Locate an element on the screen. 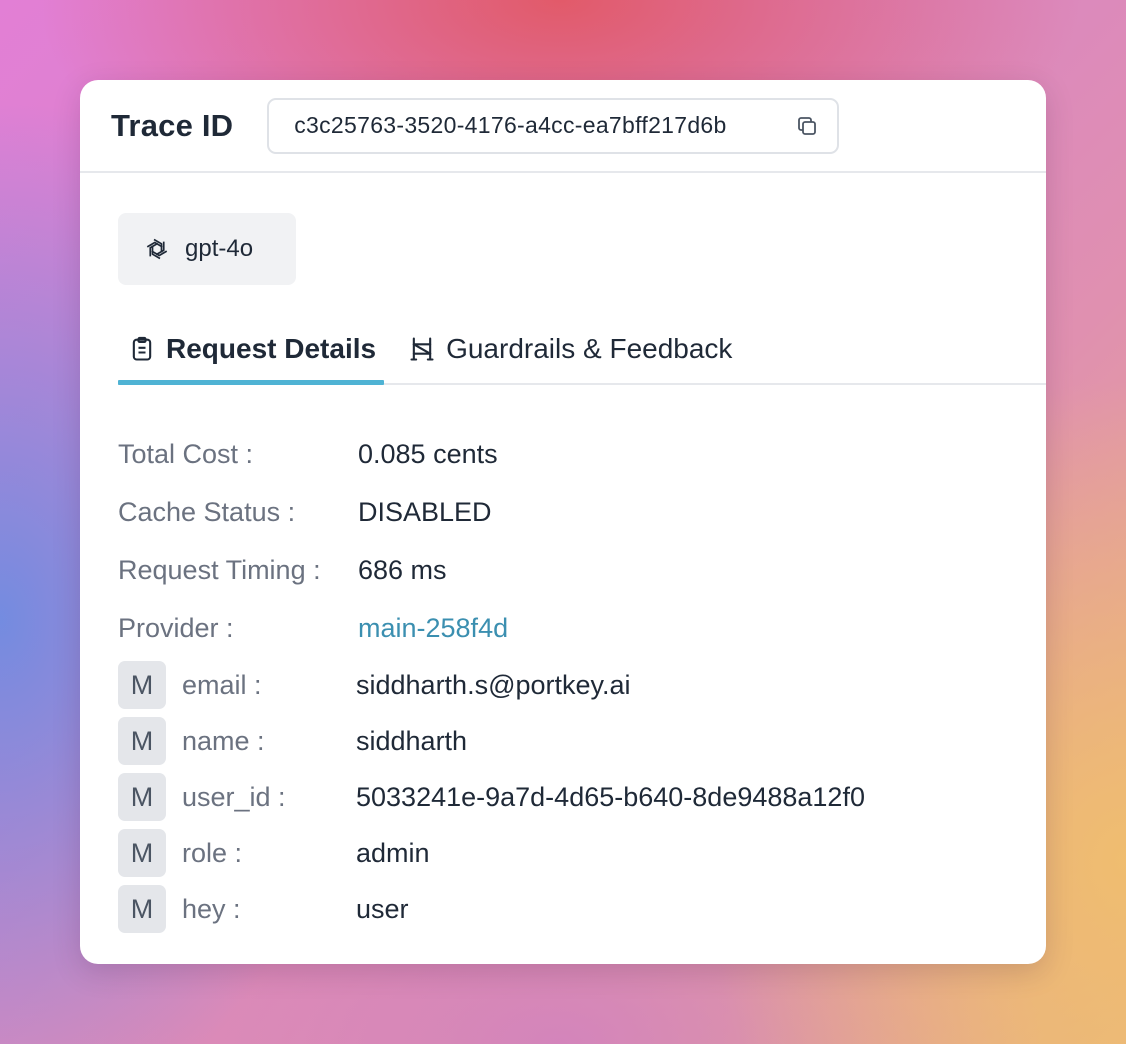  guardrail-icon is located at coordinates (422, 349).